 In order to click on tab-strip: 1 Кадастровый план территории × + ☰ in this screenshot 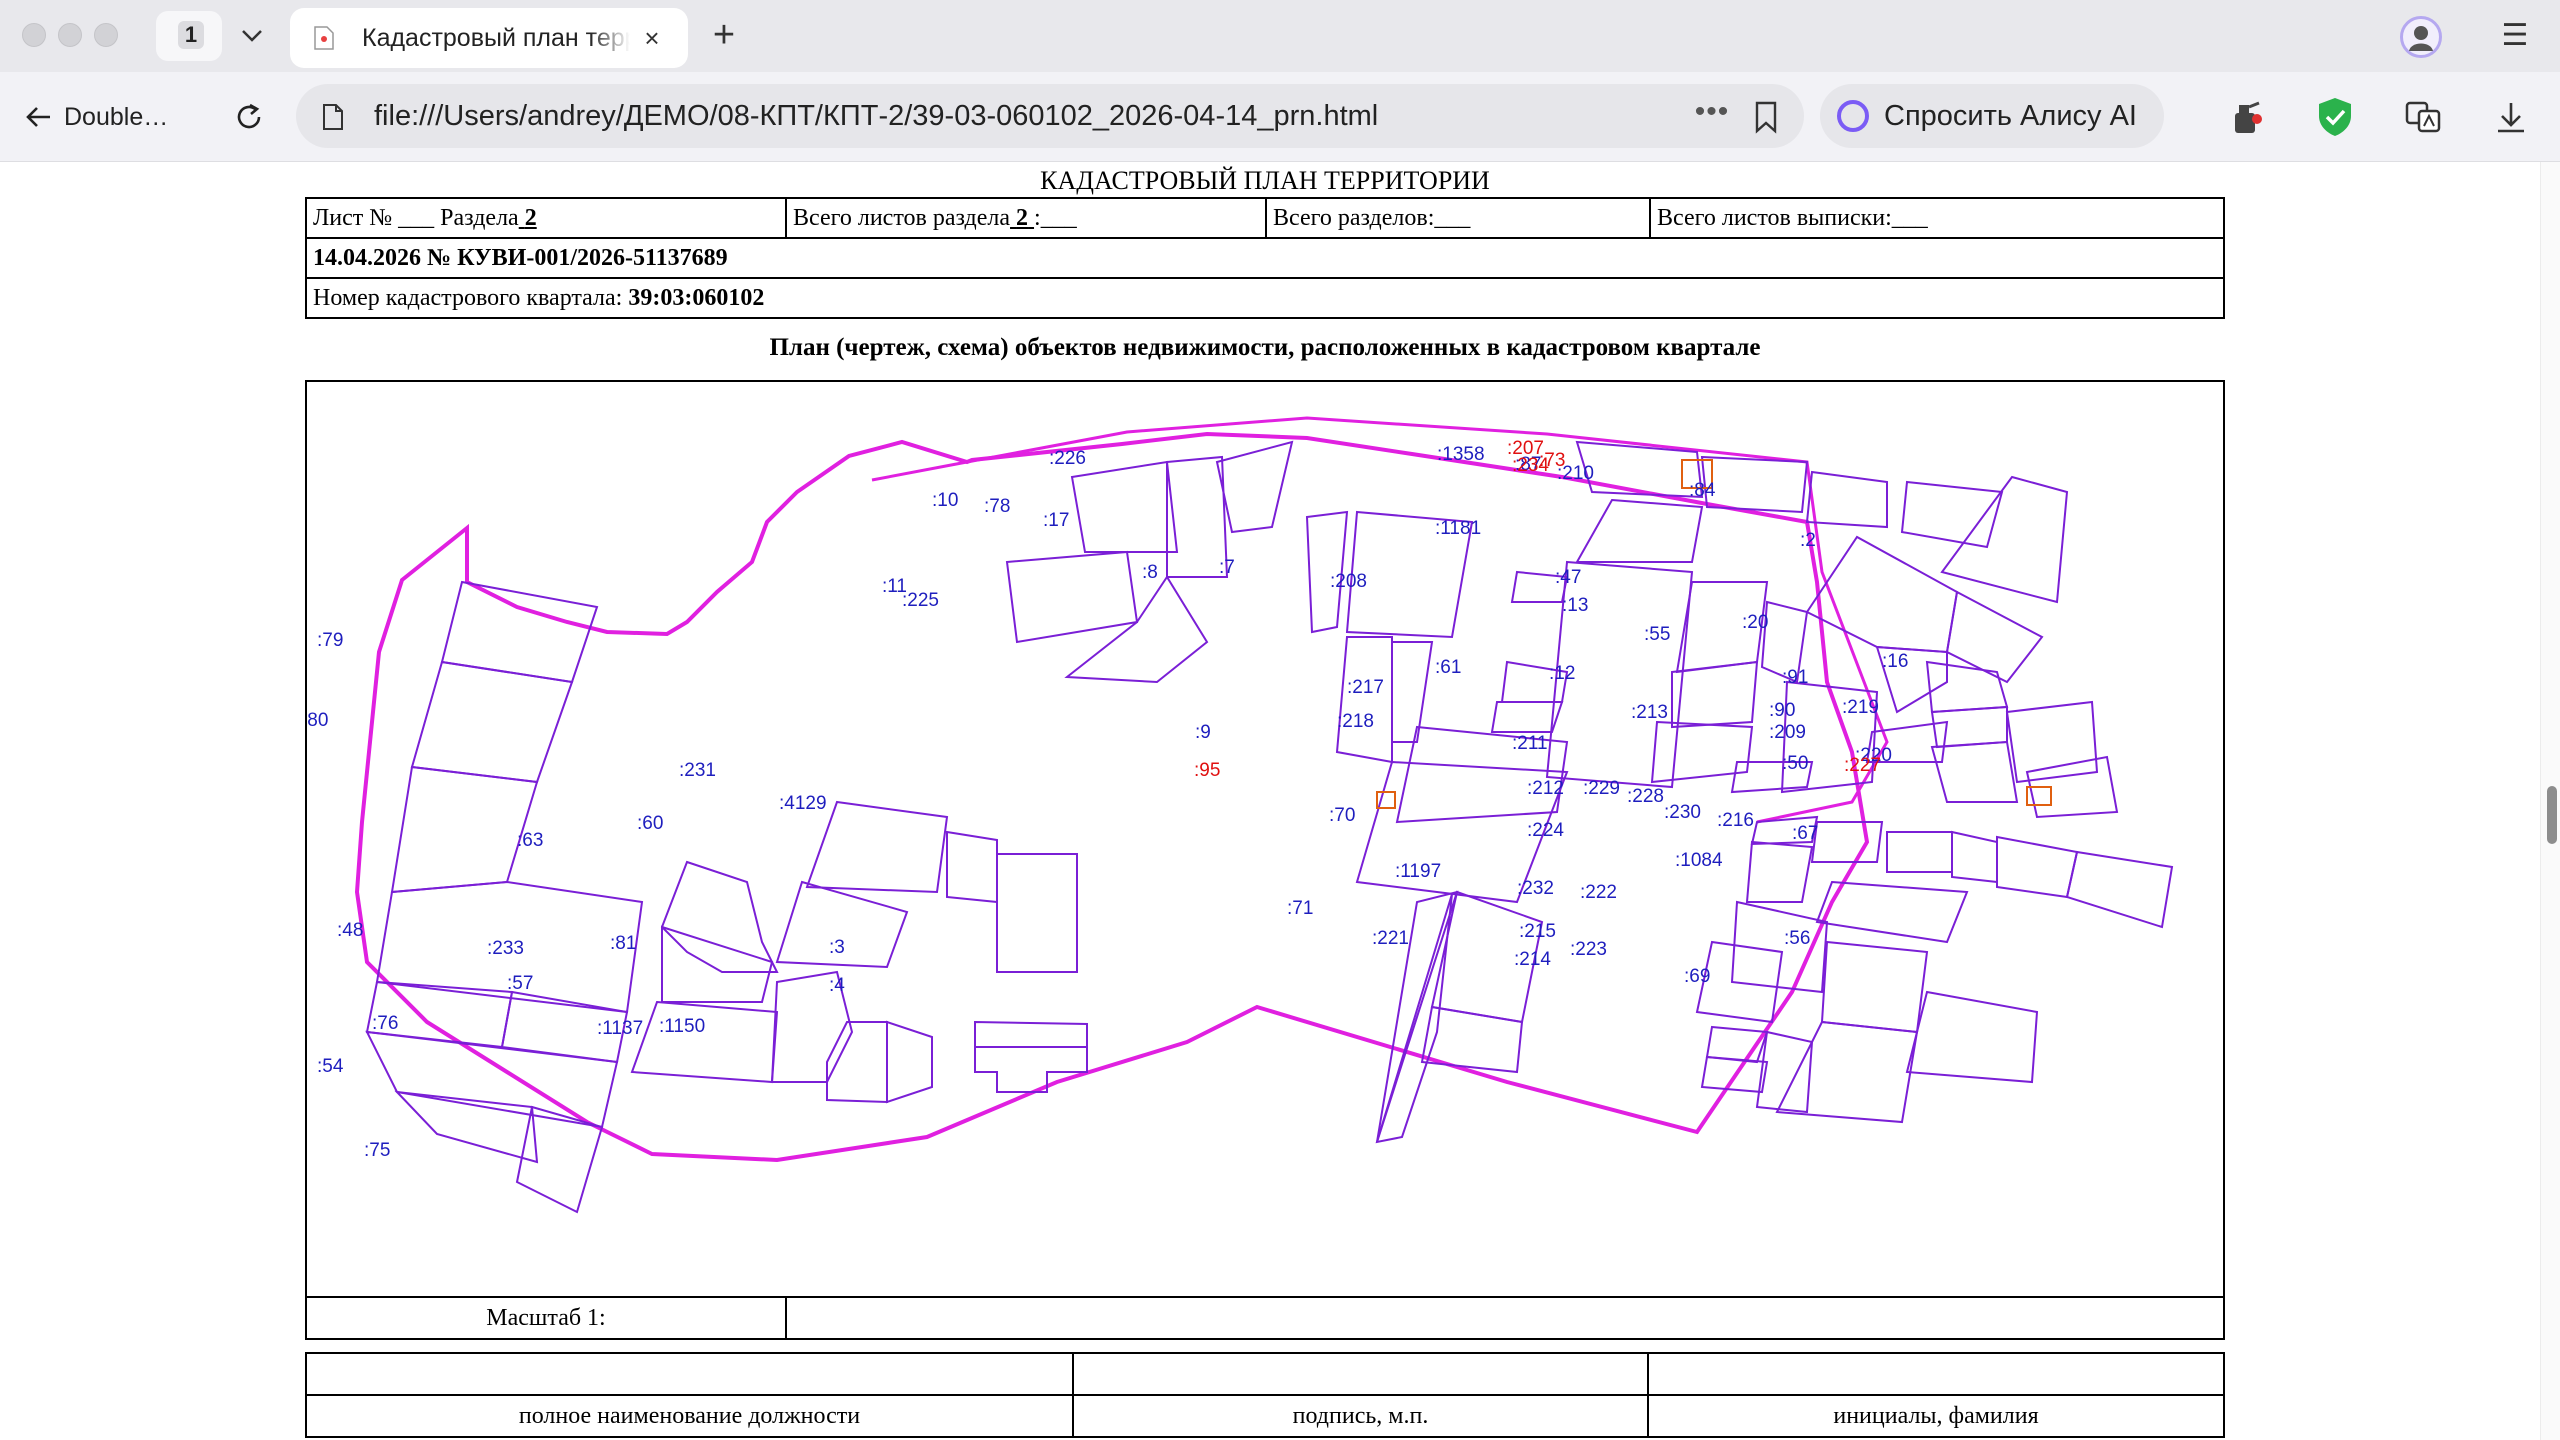, I will do `click(1280, 36)`.